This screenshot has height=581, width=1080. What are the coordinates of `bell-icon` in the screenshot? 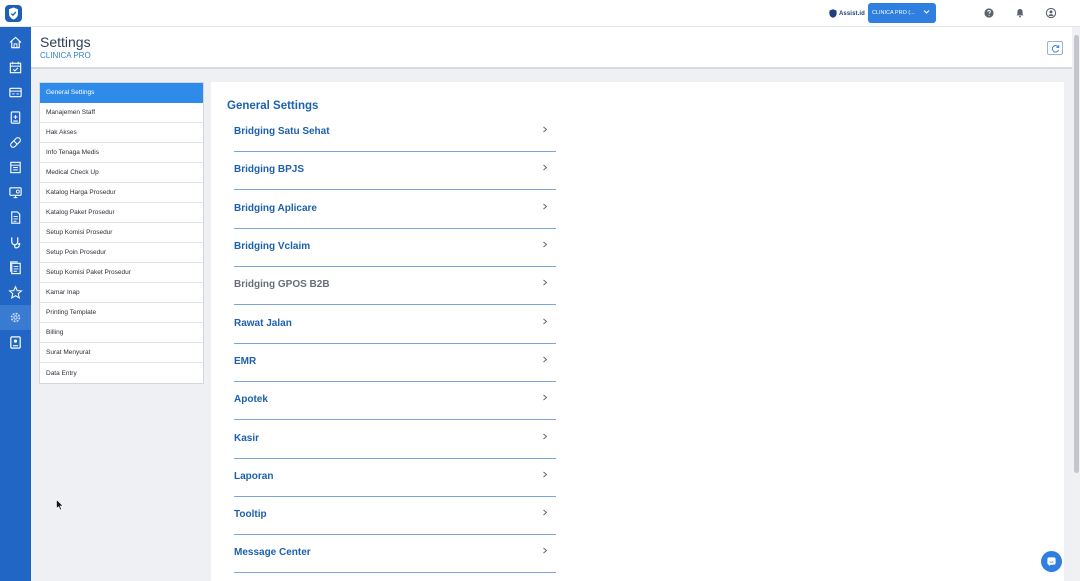 It's located at (1020, 13).